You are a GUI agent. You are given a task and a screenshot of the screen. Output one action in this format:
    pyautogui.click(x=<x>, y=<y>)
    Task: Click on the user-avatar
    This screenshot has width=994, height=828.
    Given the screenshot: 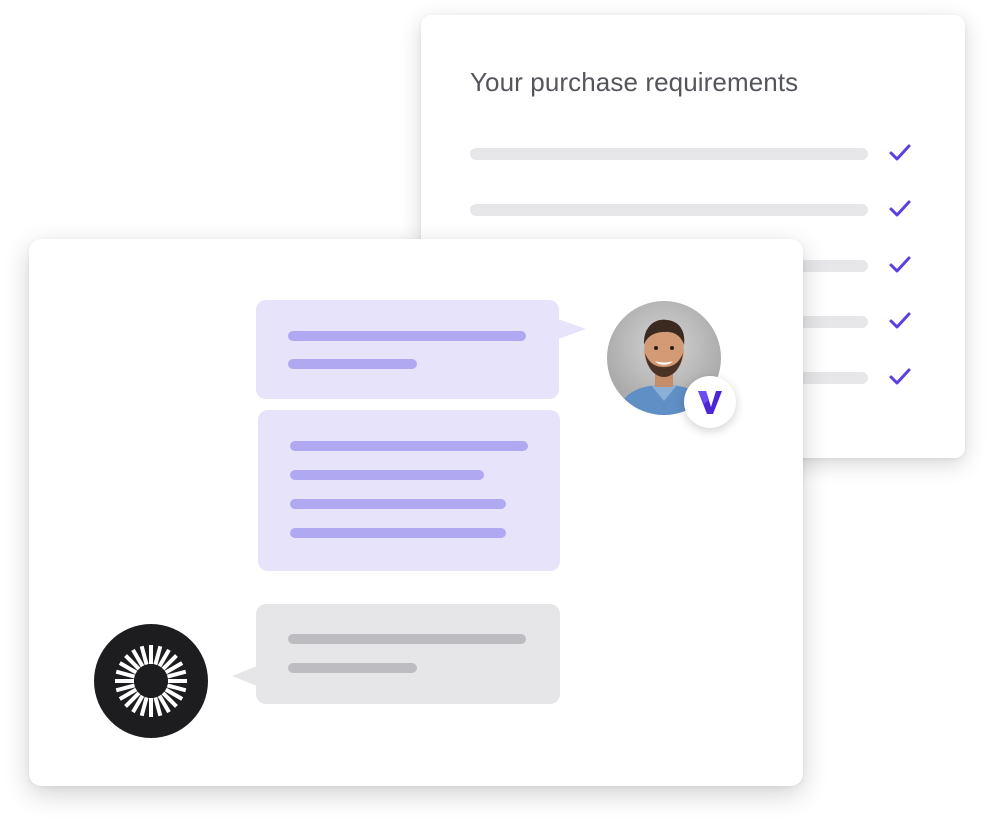 What is the action you would take?
    pyautogui.click(x=151, y=681)
    